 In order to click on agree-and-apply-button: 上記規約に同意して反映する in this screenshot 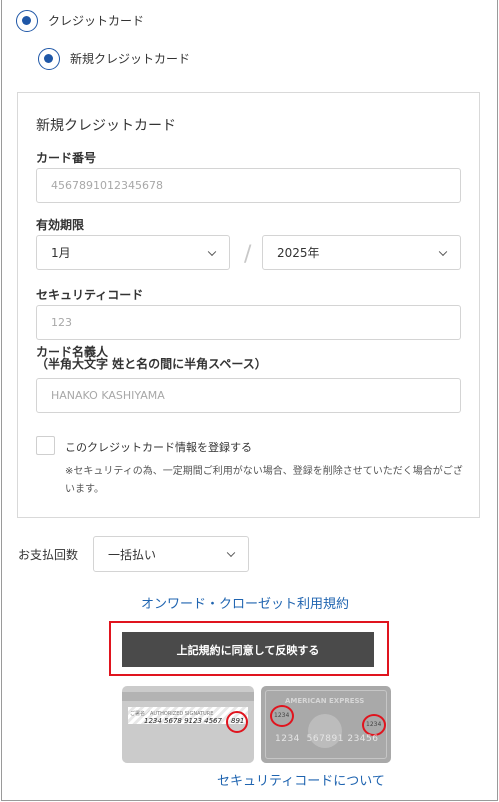, I will do `click(248, 649)`.